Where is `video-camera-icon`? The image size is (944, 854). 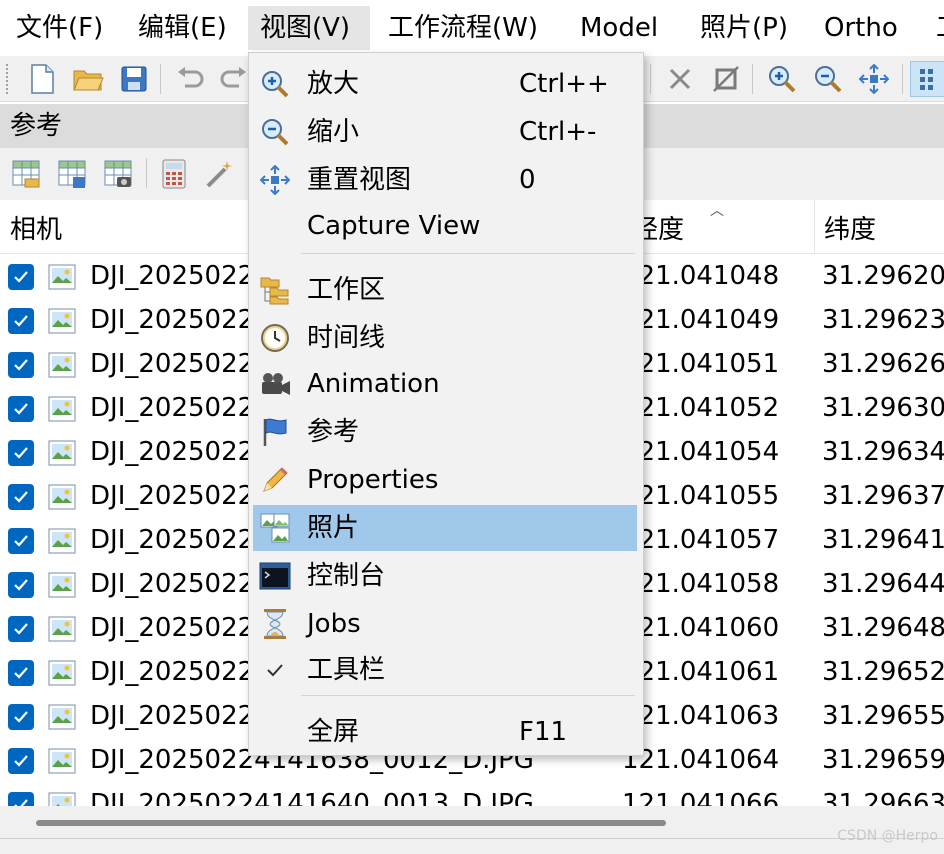
video-camera-icon is located at coordinates (275, 384).